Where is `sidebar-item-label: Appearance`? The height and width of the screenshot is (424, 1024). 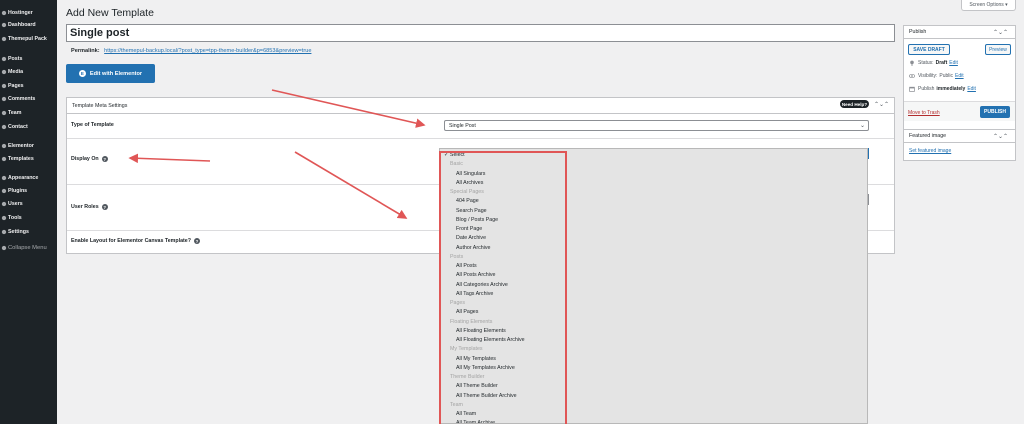 sidebar-item-label: Appearance is located at coordinates (23, 177).